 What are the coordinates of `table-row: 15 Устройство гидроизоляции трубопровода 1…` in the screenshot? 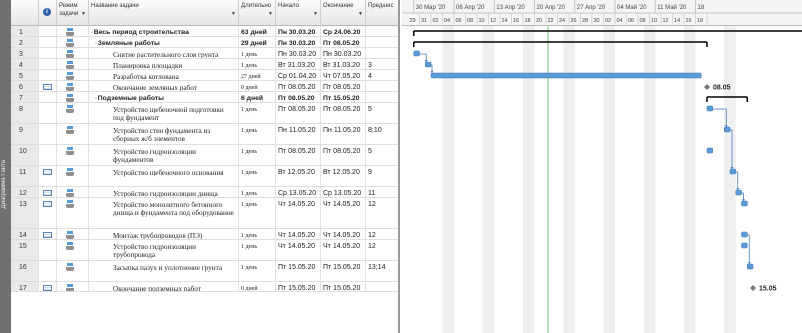 It's located at (204, 250).